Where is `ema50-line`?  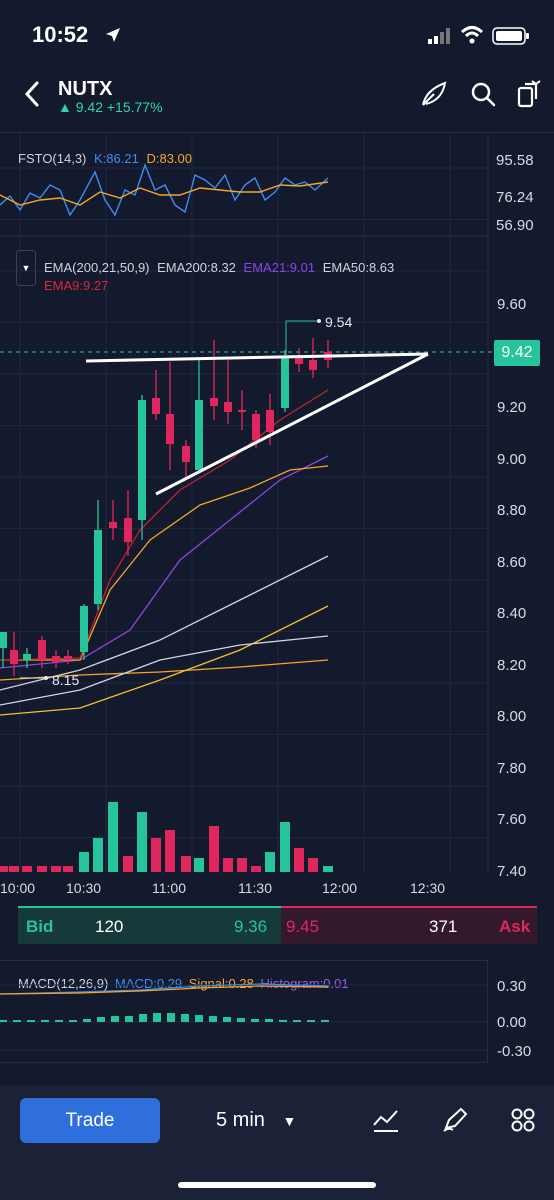 ema50-line is located at coordinates (164, 670).